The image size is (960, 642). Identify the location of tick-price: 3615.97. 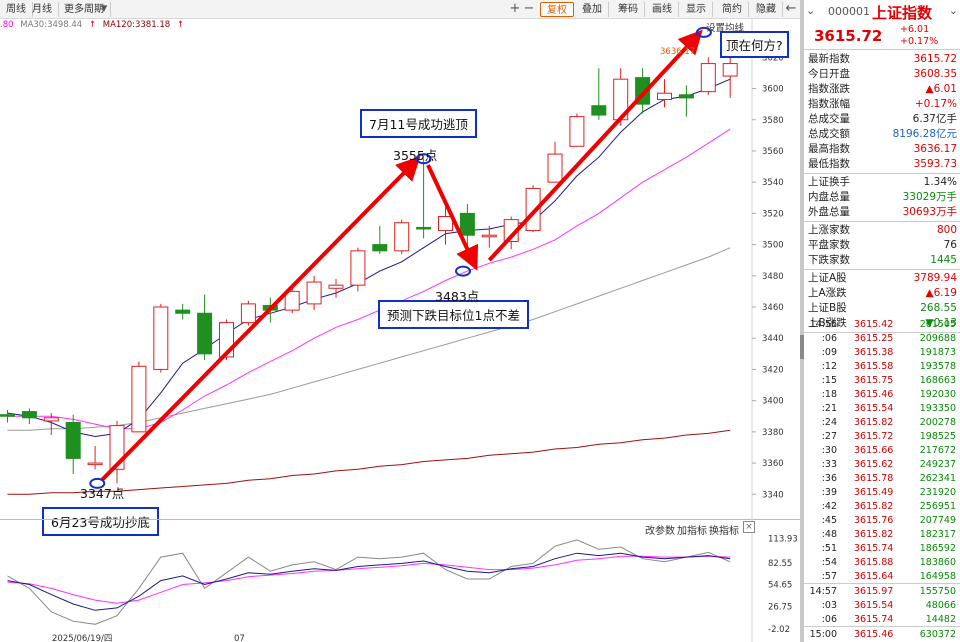
(874, 591).